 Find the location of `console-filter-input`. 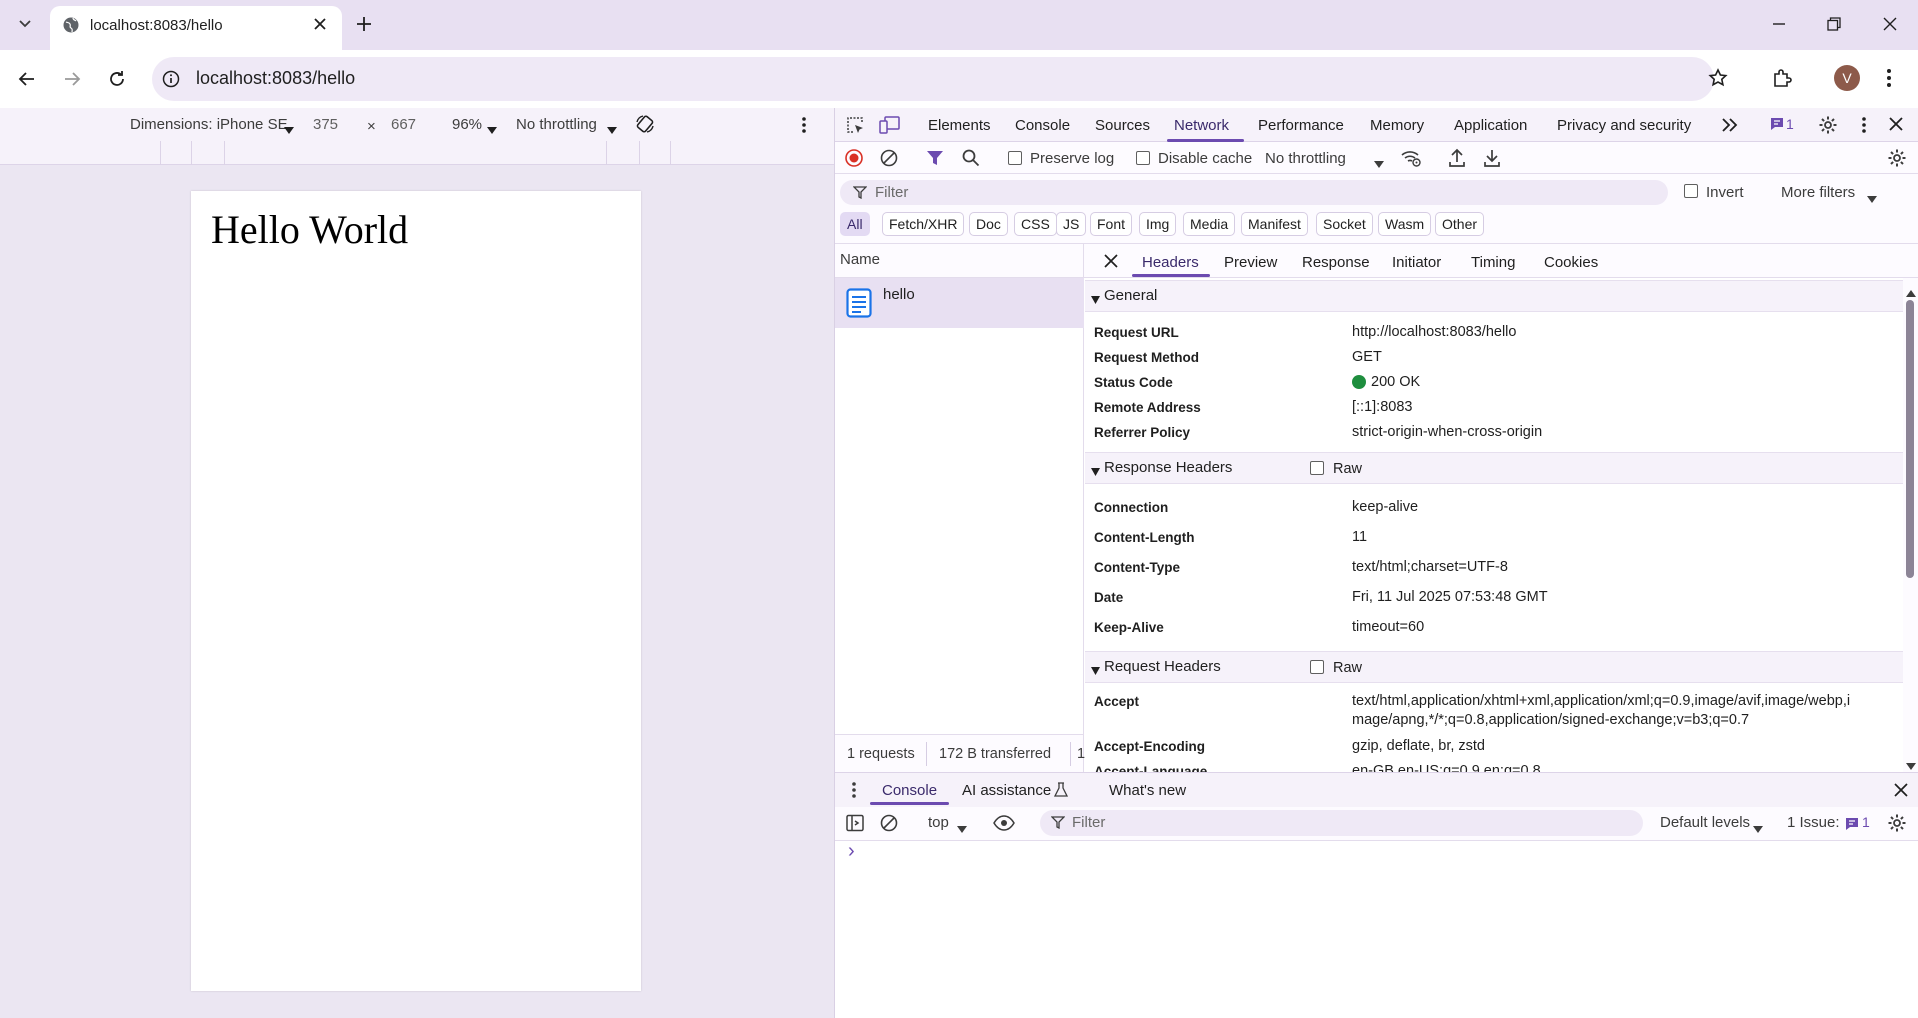

console-filter-input is located at coordinates (1341, 823).